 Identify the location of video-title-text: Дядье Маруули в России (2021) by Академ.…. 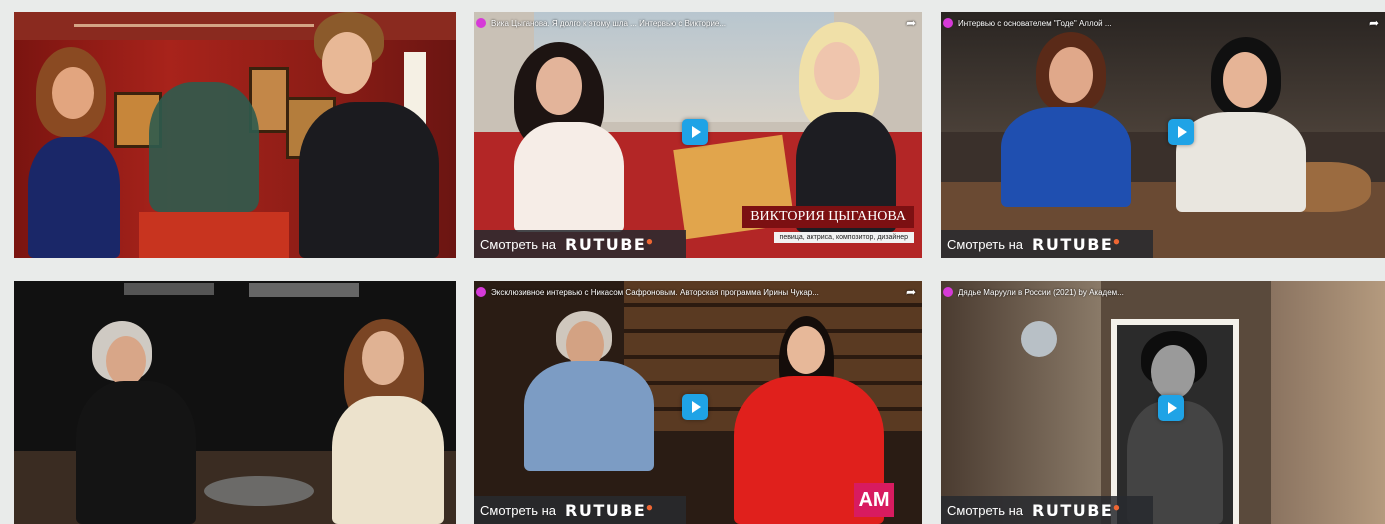
(1041, 292).